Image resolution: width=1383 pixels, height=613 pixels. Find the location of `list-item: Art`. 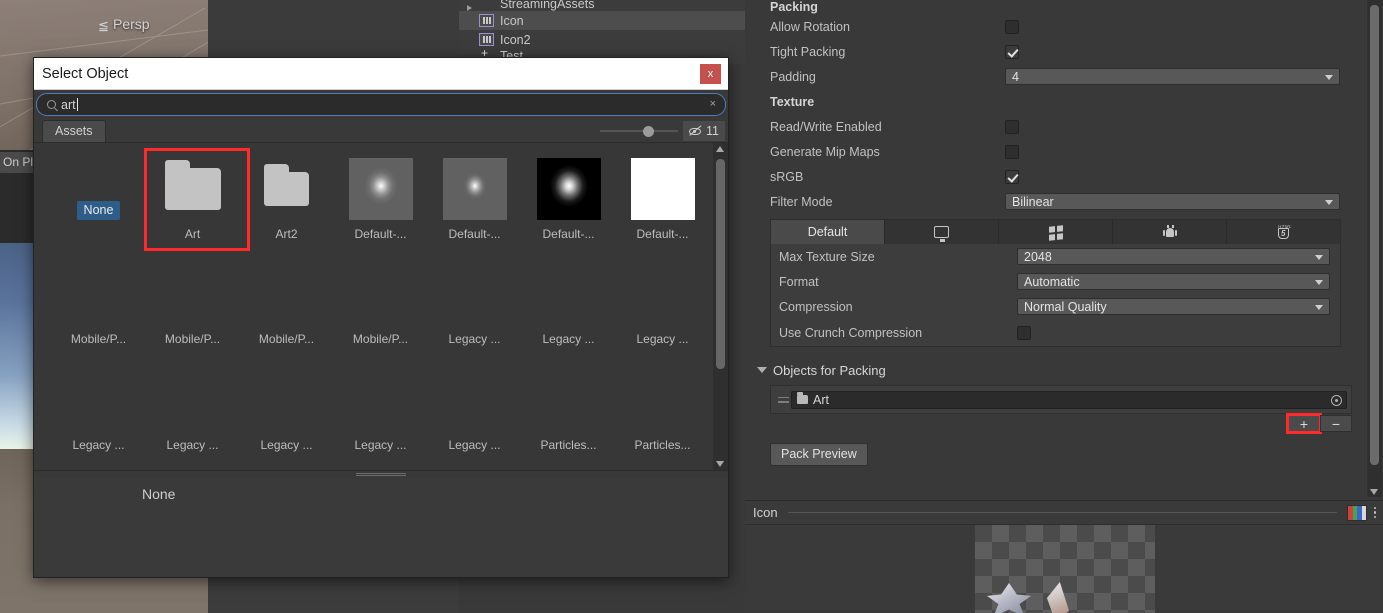

list-item: Art is located at coordinates (1061, 399).